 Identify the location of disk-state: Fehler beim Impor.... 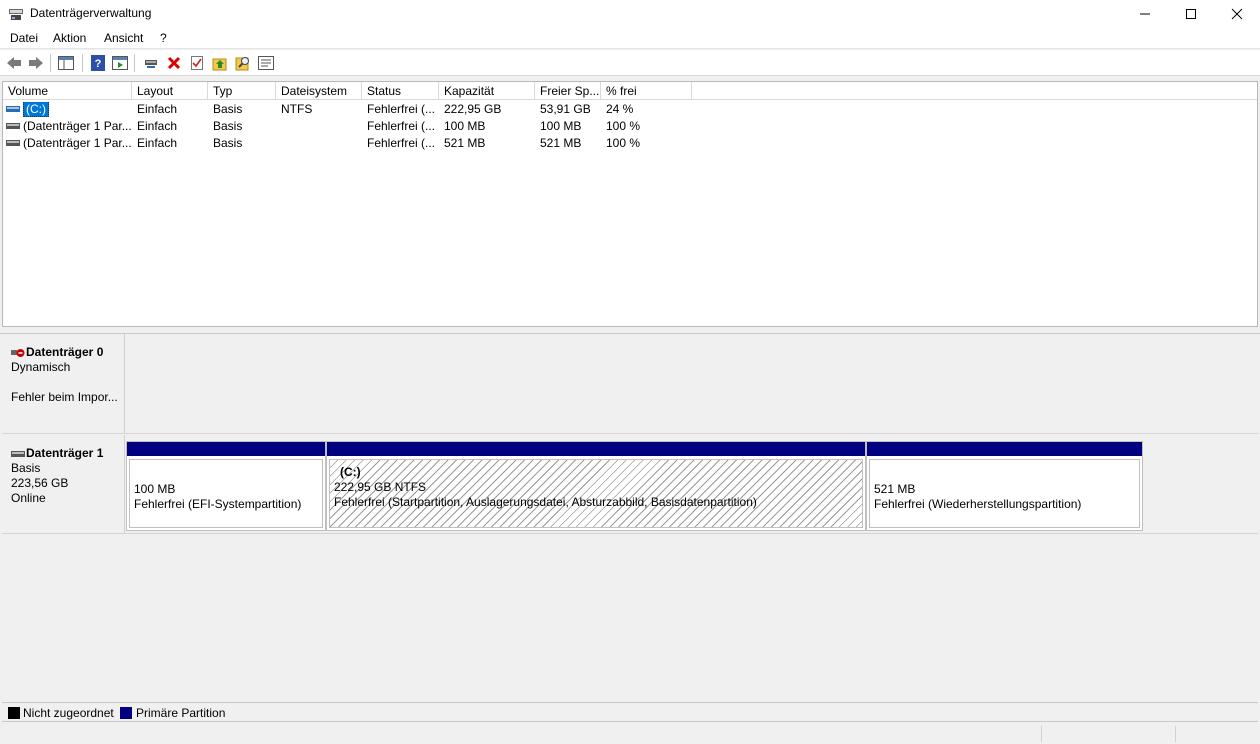
(64, 397).